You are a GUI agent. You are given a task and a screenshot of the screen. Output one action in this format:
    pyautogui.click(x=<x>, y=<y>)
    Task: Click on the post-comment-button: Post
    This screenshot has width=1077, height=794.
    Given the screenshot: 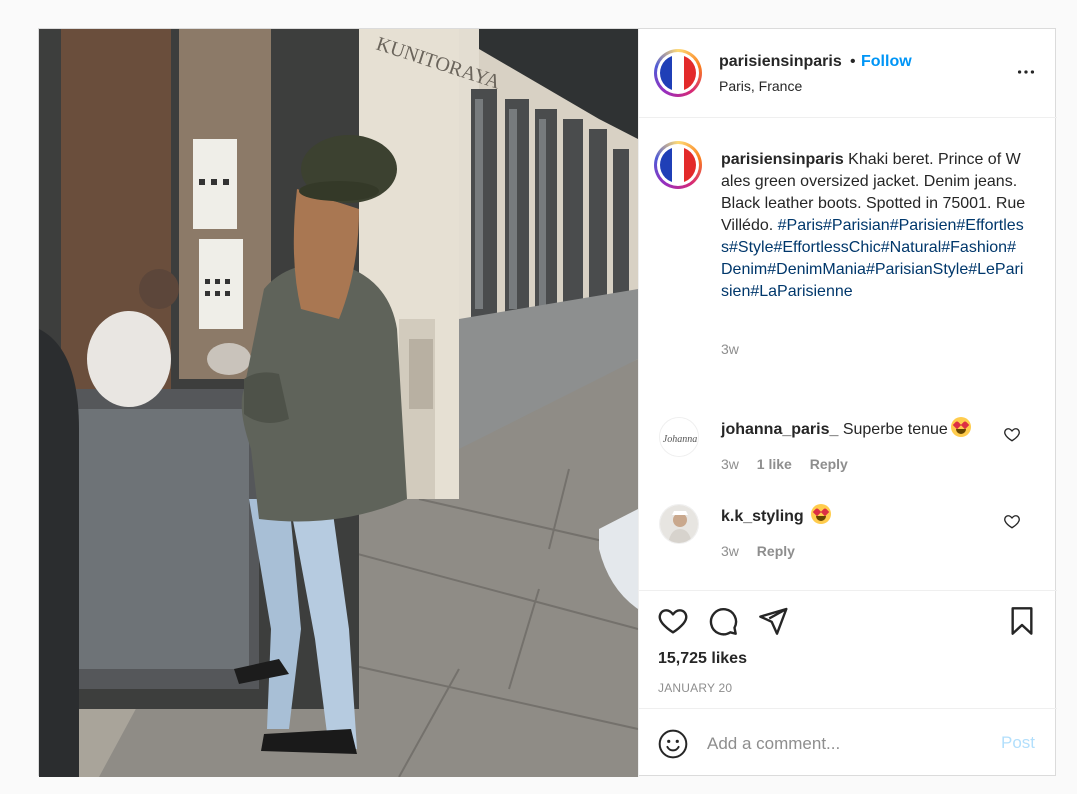 What is the action you would take?
    pyautogui.click(x=1018, y=743)
    